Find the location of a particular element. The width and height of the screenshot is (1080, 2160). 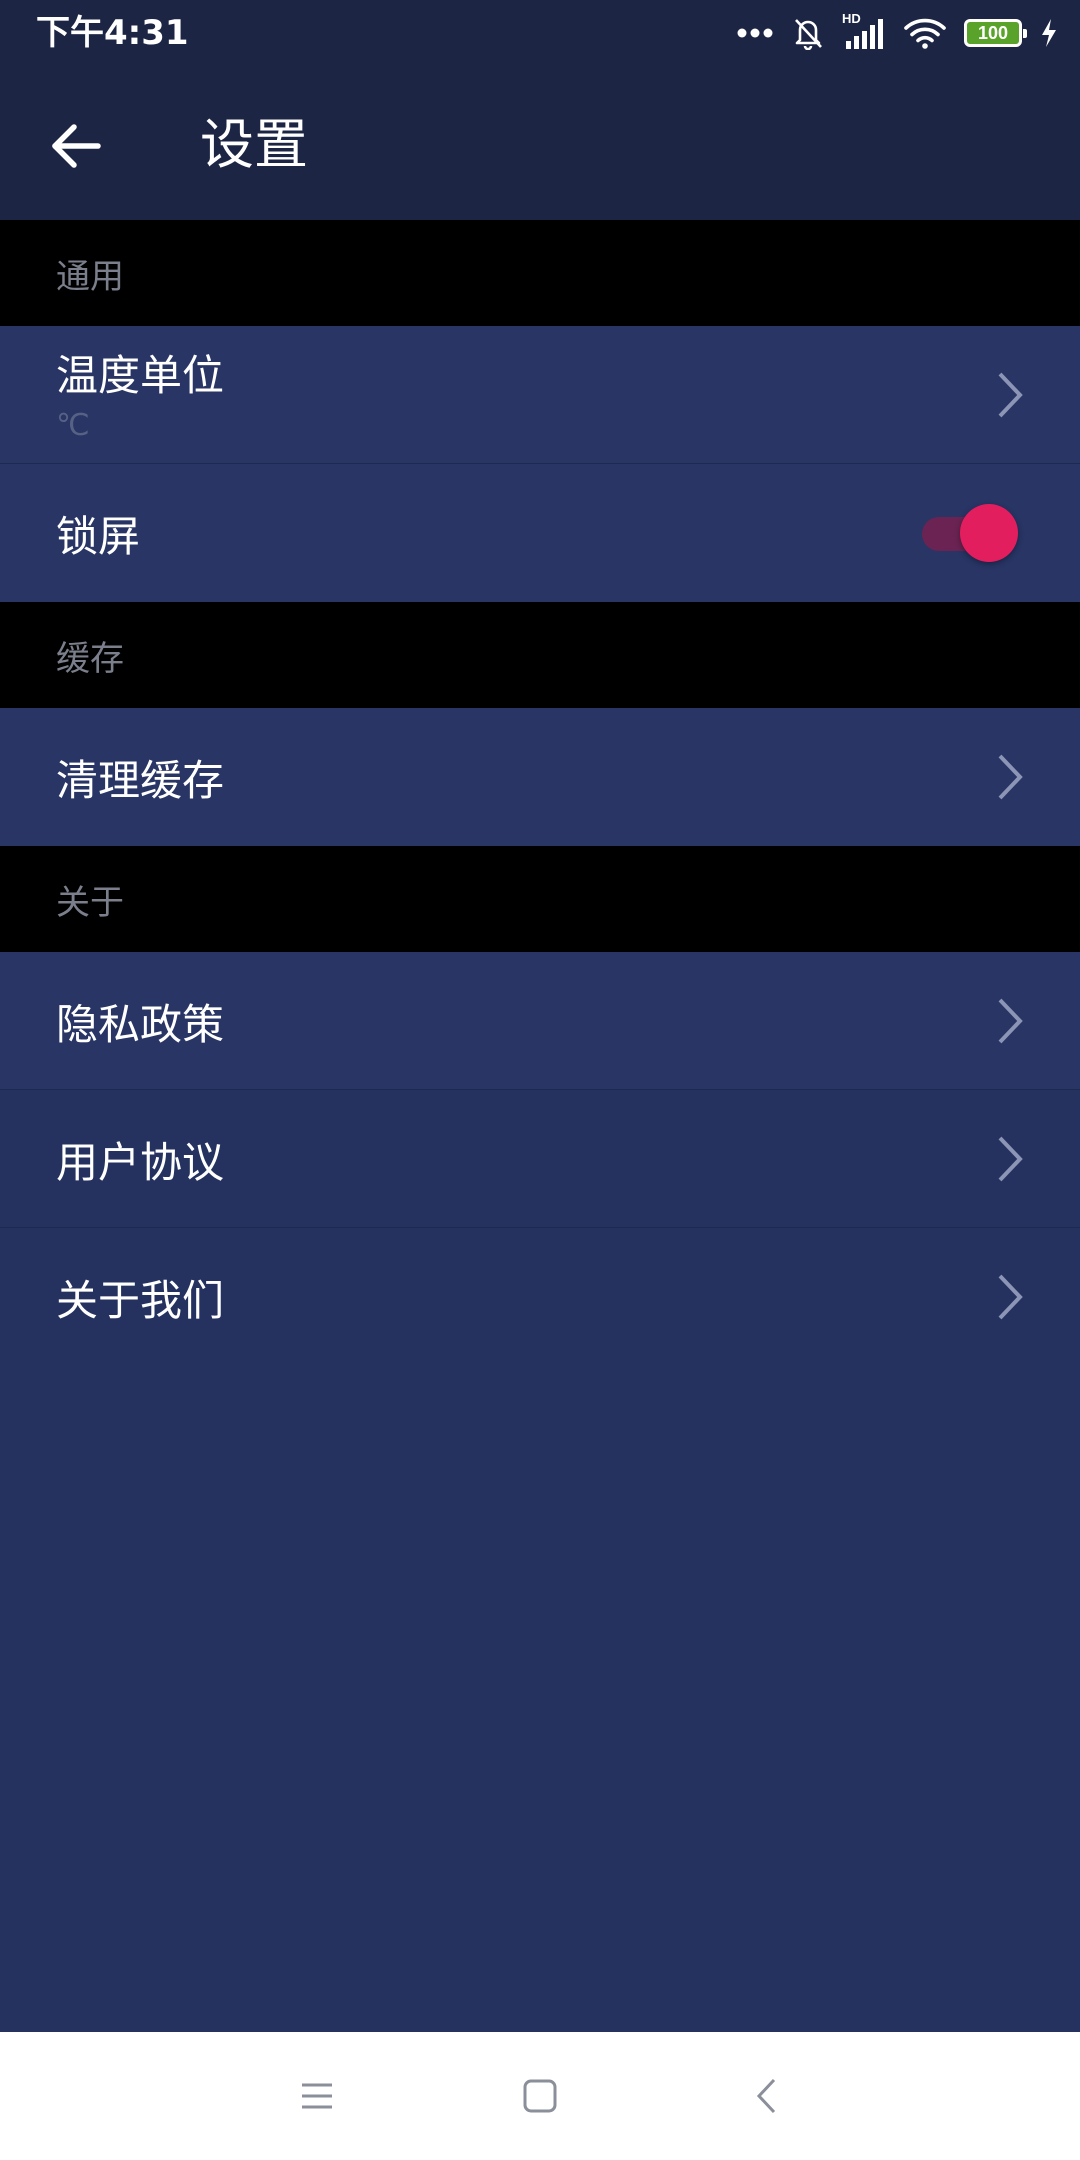

top-area: 下午4:31 HD 100 设置 is located at coordinates (540, 110).